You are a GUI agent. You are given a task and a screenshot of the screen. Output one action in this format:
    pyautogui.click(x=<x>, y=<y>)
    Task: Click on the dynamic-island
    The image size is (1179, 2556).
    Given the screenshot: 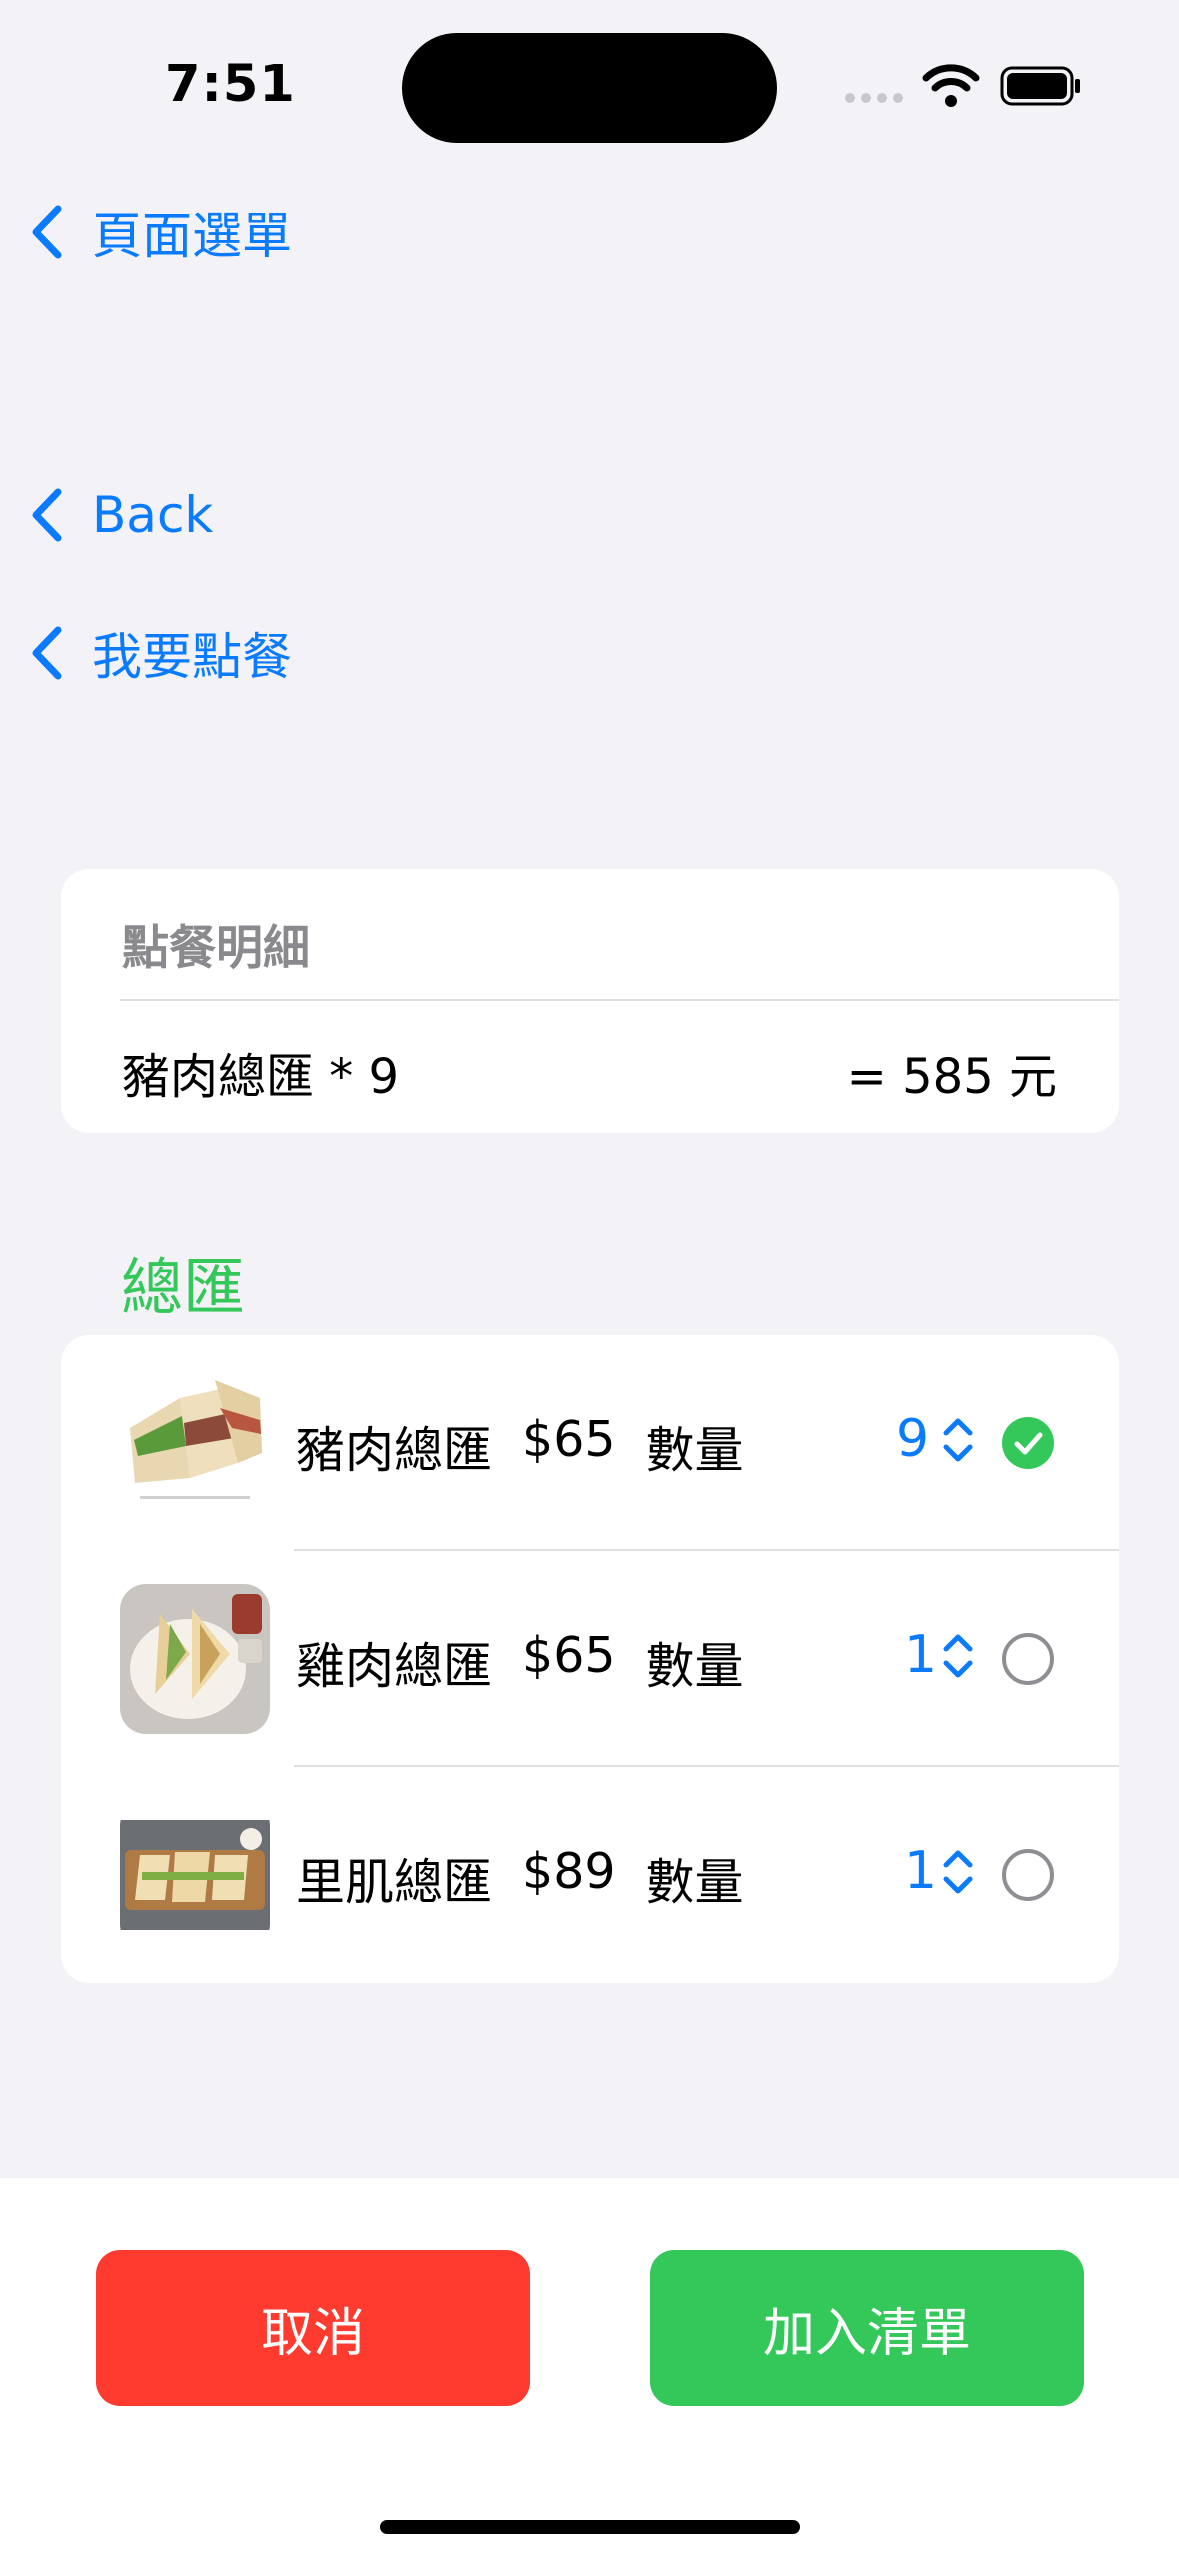 What is the action you would take?
    pyautogui.click(x=589, y=88)
    